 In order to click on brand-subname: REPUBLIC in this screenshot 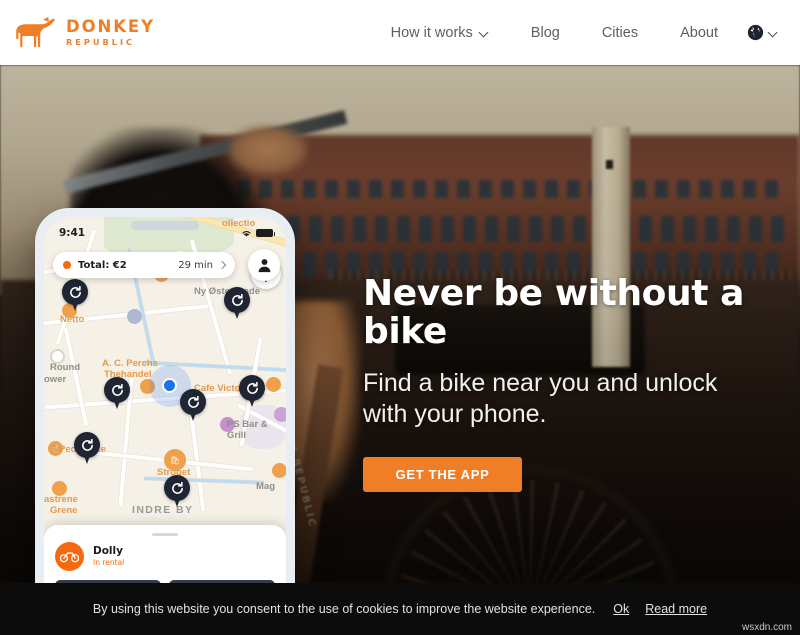, I will do `click(101, 42)`.